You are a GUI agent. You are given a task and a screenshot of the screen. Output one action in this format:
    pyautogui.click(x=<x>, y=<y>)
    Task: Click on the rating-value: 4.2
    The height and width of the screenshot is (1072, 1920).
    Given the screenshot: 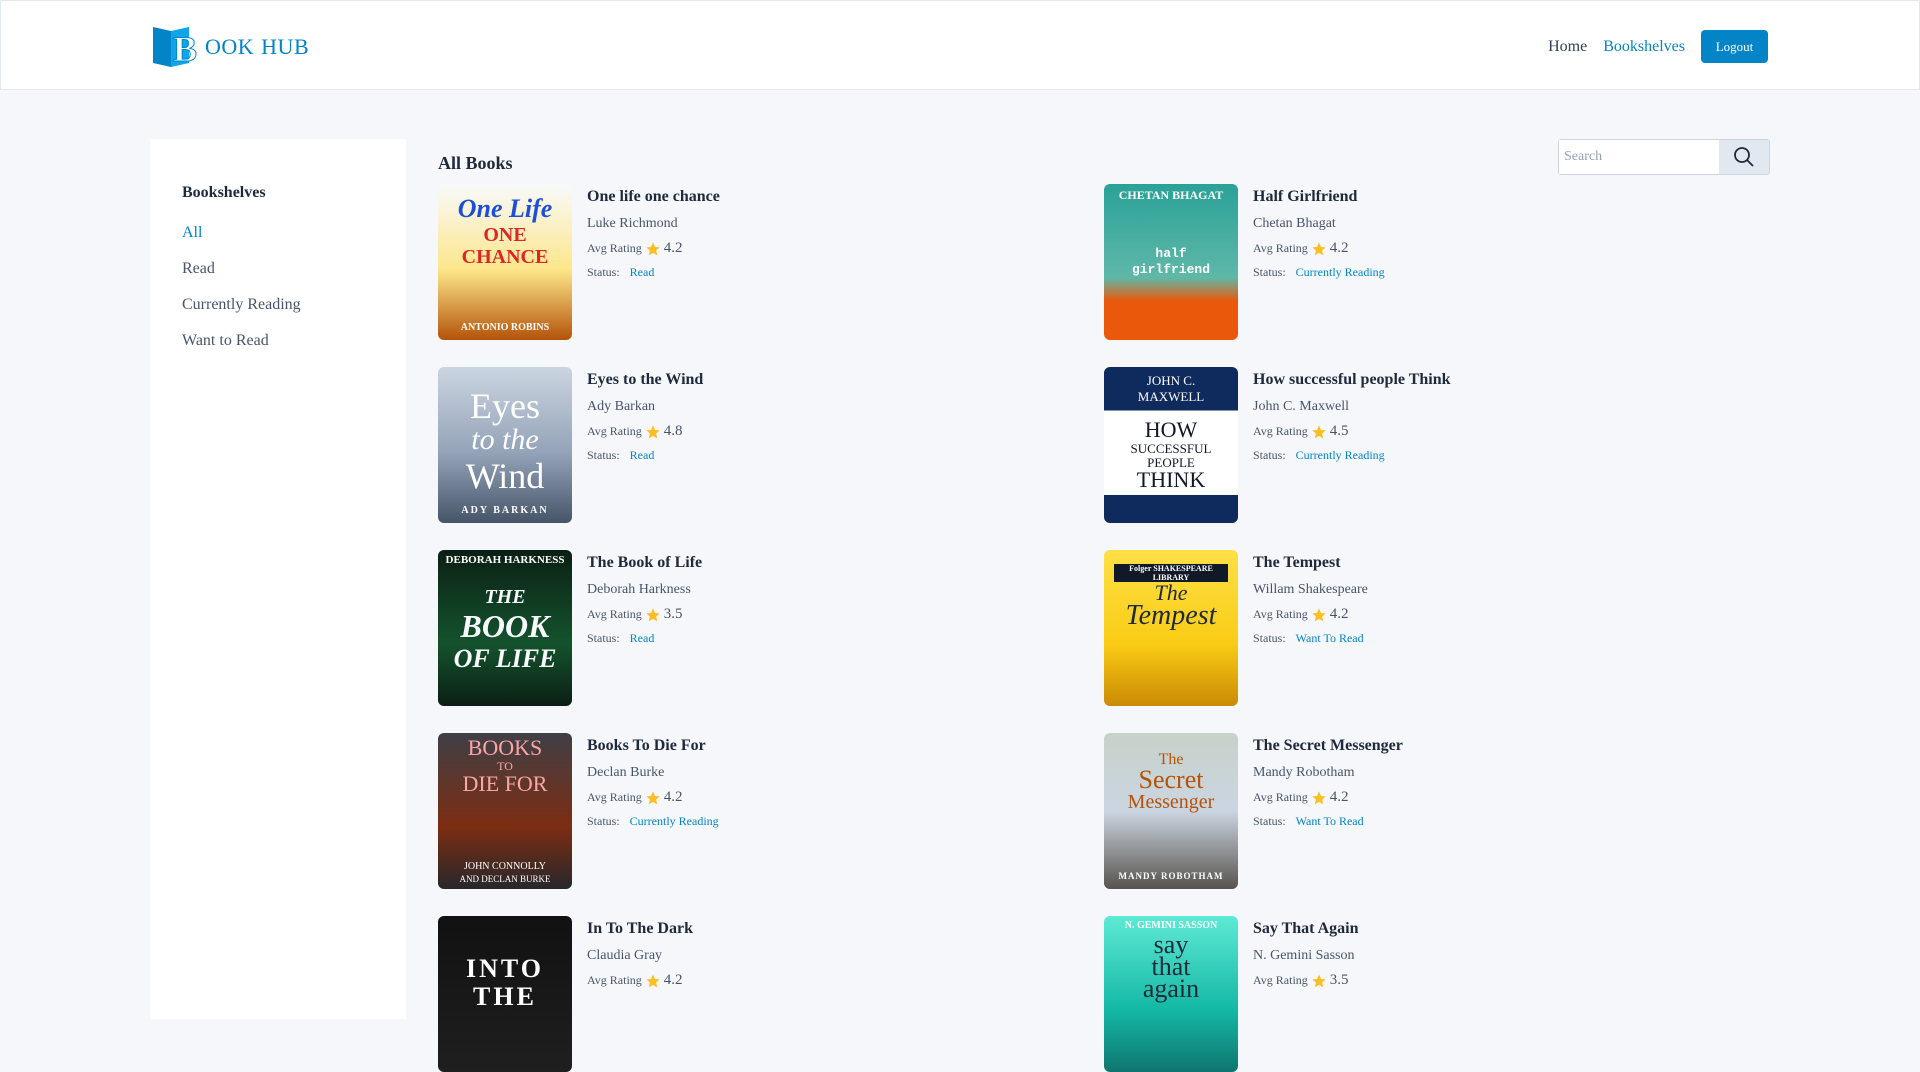 What is the action you would take?
    pyautogui.click(x=673, y=980)
    